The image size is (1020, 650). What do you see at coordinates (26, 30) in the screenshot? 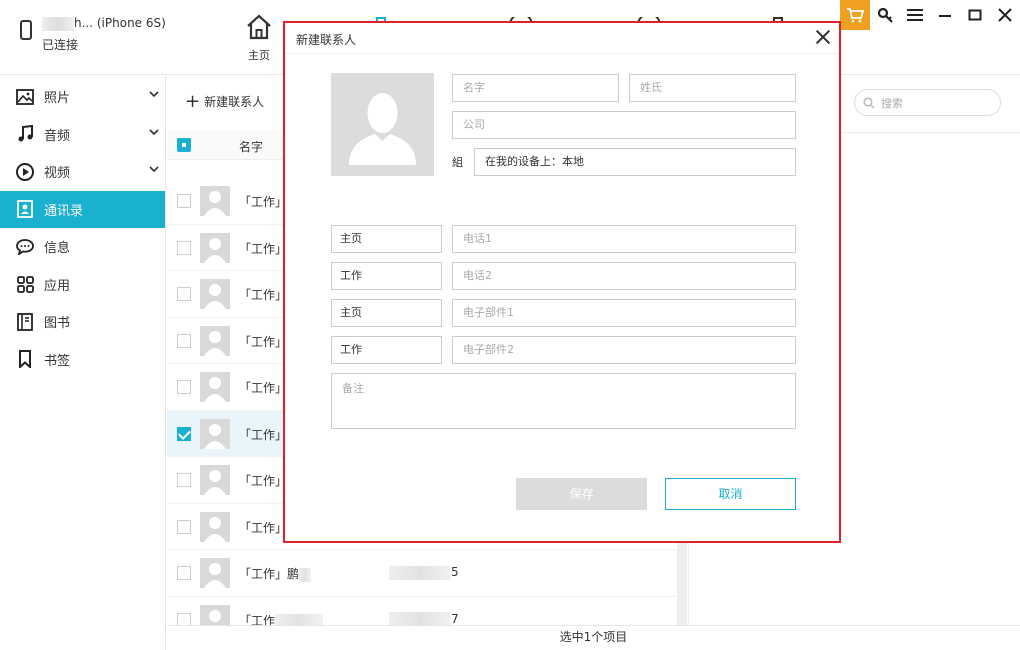
I see `phone-icon` at bounding box center [26, 30].